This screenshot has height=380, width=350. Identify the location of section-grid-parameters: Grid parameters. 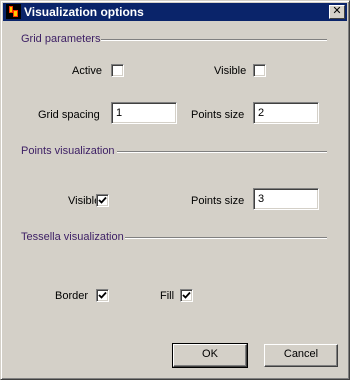
(61, 39).